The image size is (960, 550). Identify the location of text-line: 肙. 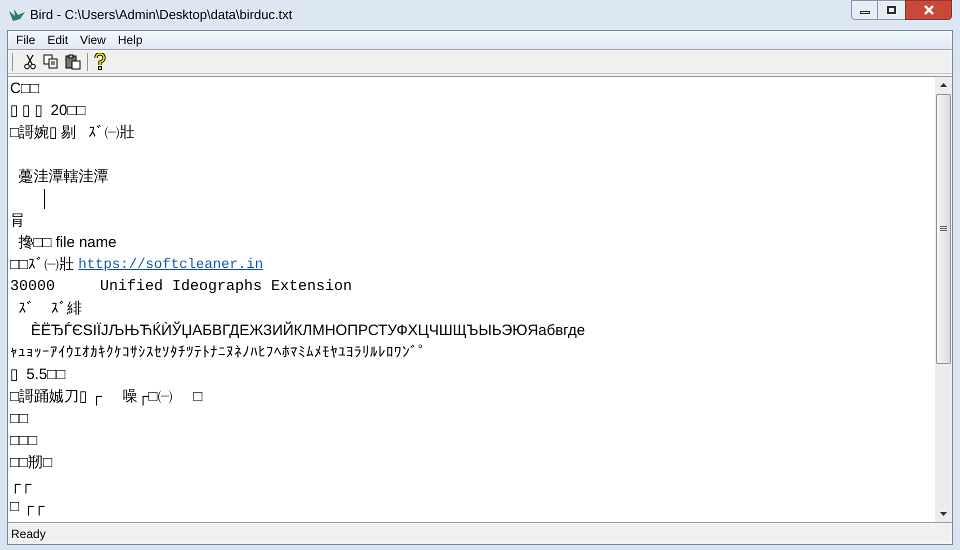
(17, 221).